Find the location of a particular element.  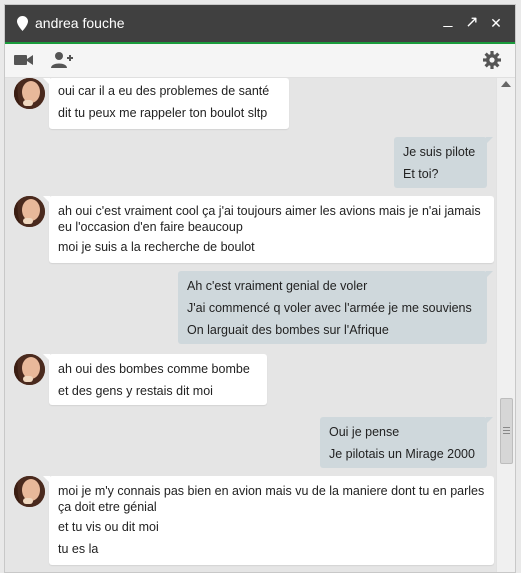

message-text: dit tu peux me rappeler ton boulot sltp is located at coordinates (163, 113).